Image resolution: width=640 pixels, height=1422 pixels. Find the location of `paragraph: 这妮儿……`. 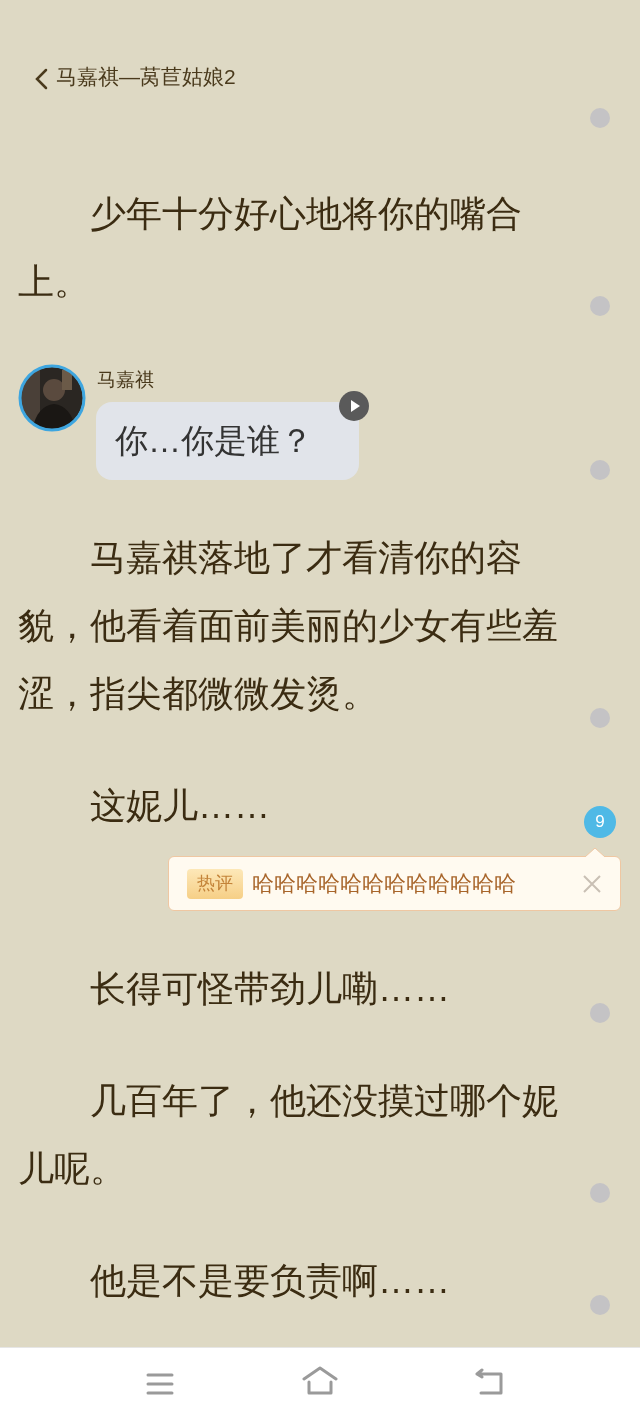

paragraph: 这妮儿…… is located at coordinates (180, 806).